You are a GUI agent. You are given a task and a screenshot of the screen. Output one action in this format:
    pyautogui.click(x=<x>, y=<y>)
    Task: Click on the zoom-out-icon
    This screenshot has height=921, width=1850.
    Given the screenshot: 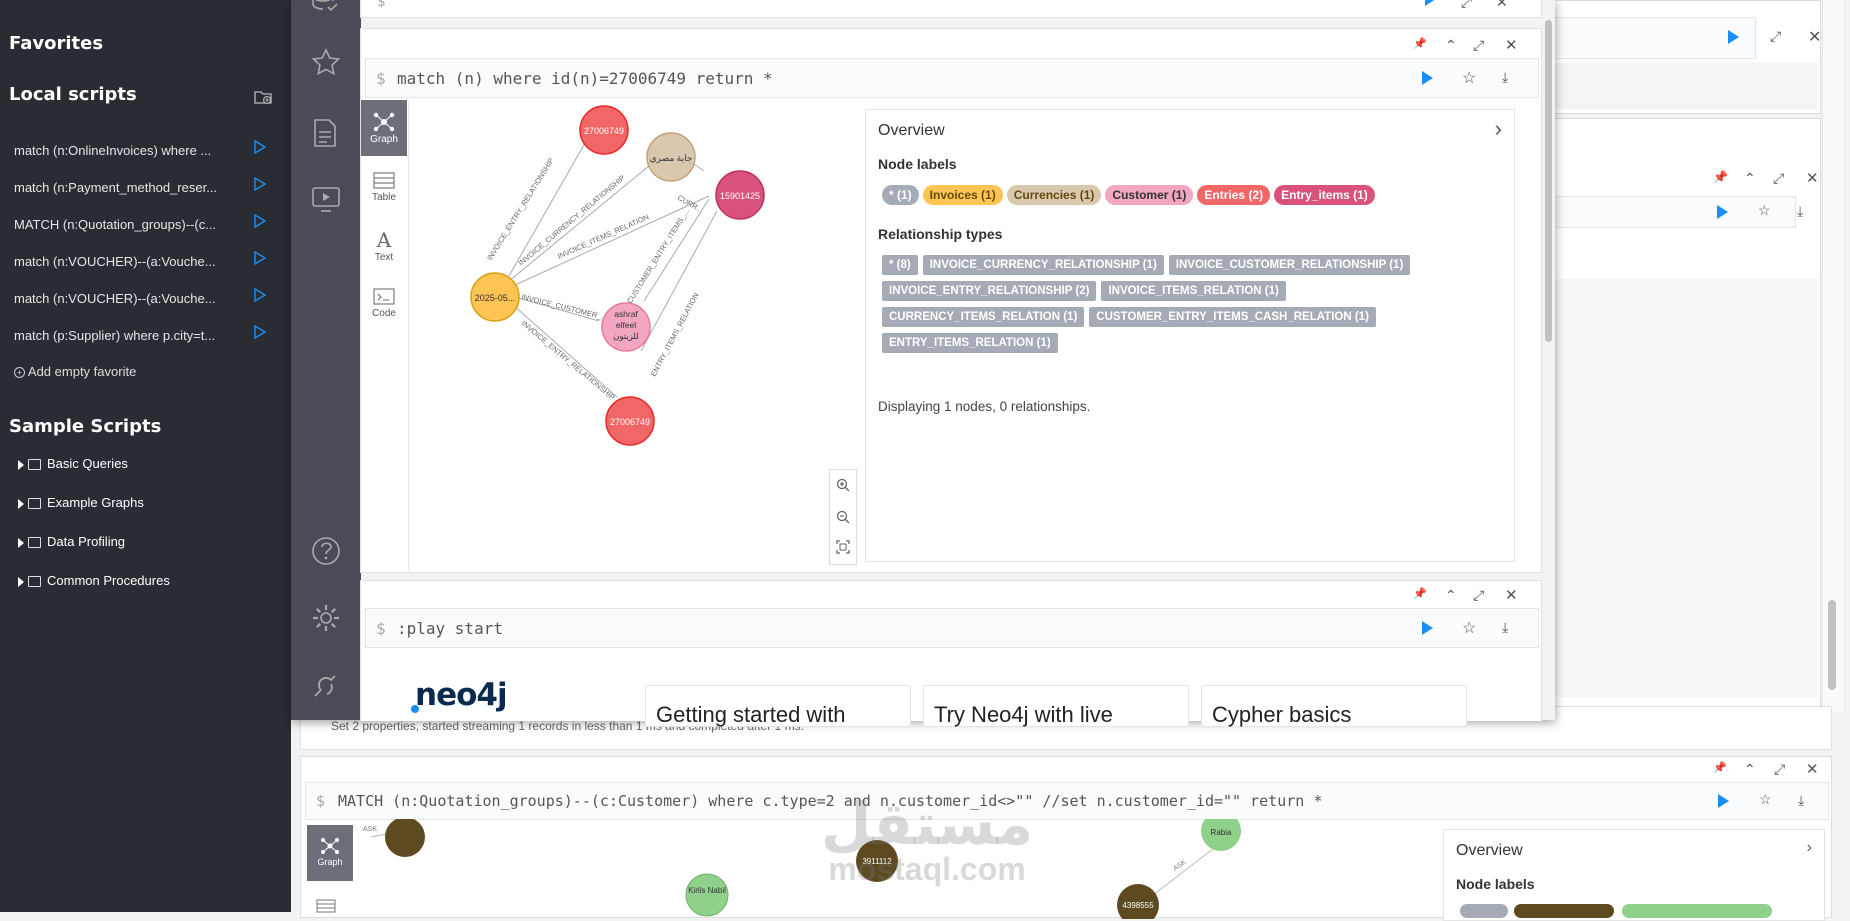 What is the action you would take?
    pyautogui.click(x=843, y=519)
    